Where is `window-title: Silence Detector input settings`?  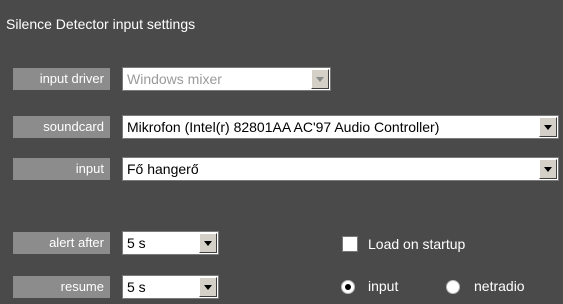 window-title: Silence Detector input settings is located at coordinates (101, 24).